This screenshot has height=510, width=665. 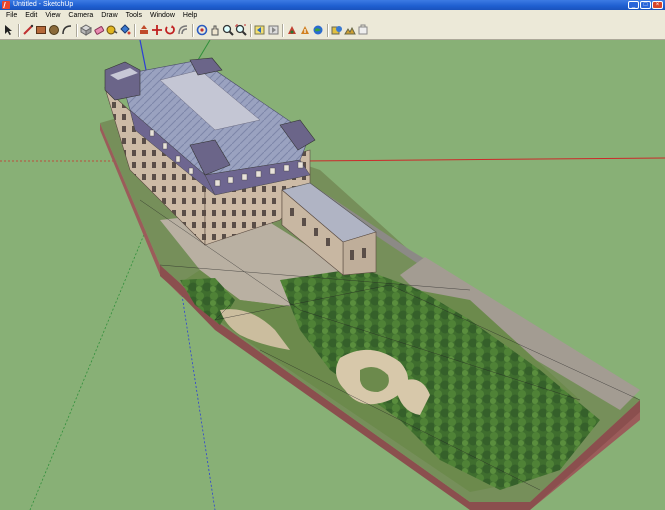 What do you see at coordinates (28, 30) in the screenshot?
I see `line-icon` at bounding box center [28, 30].